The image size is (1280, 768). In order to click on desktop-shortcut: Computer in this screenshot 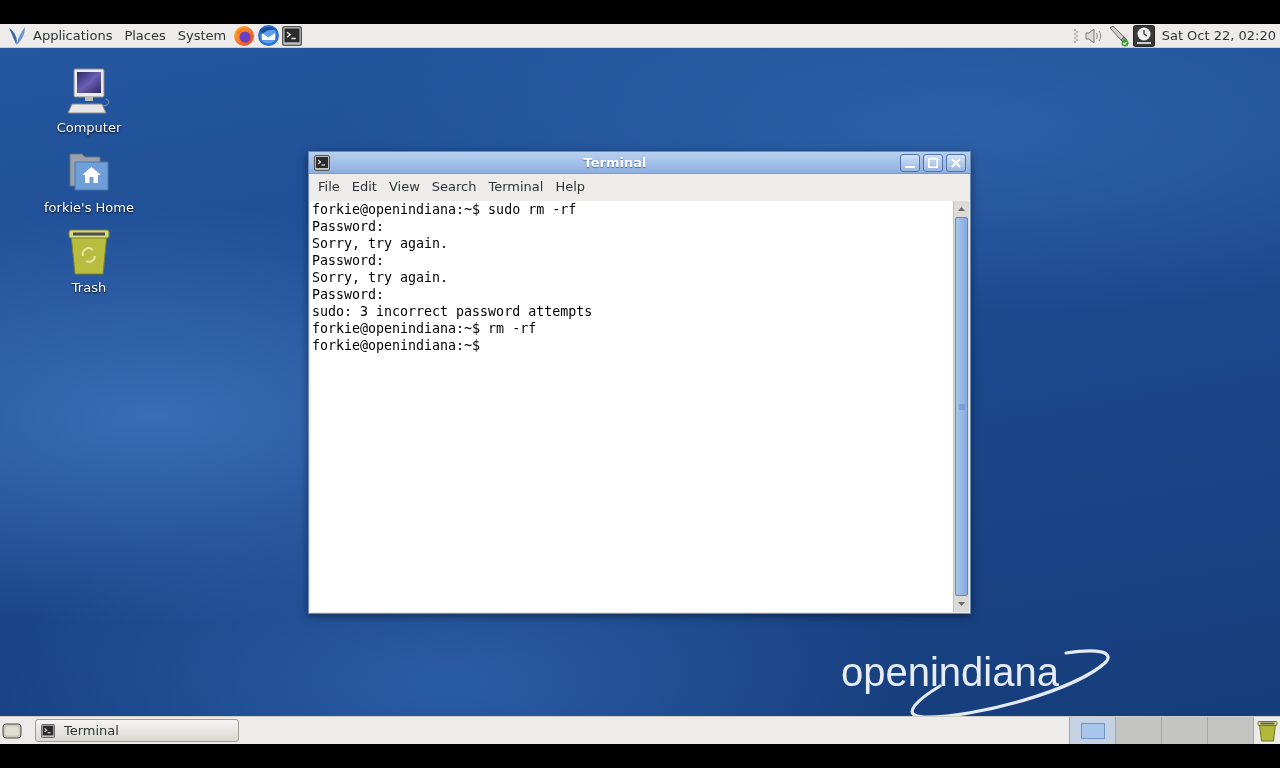, I will do `click(89, 102)`.